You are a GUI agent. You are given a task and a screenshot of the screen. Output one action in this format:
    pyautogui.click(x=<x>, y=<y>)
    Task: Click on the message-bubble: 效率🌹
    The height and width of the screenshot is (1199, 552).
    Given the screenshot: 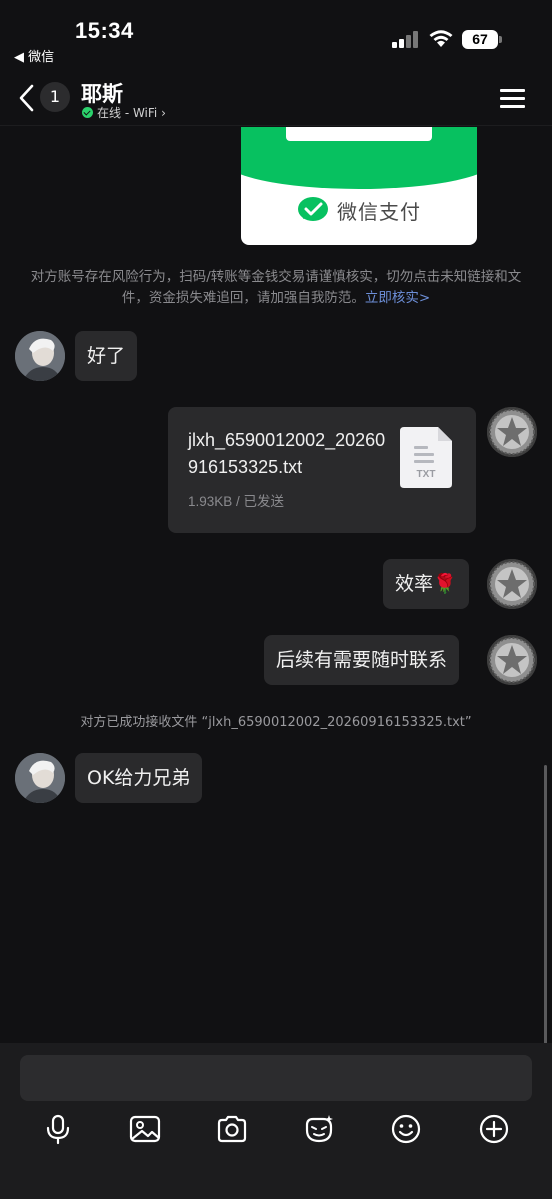 What is the action you would take?
    pyautogui.click(x=426, y=584)
    